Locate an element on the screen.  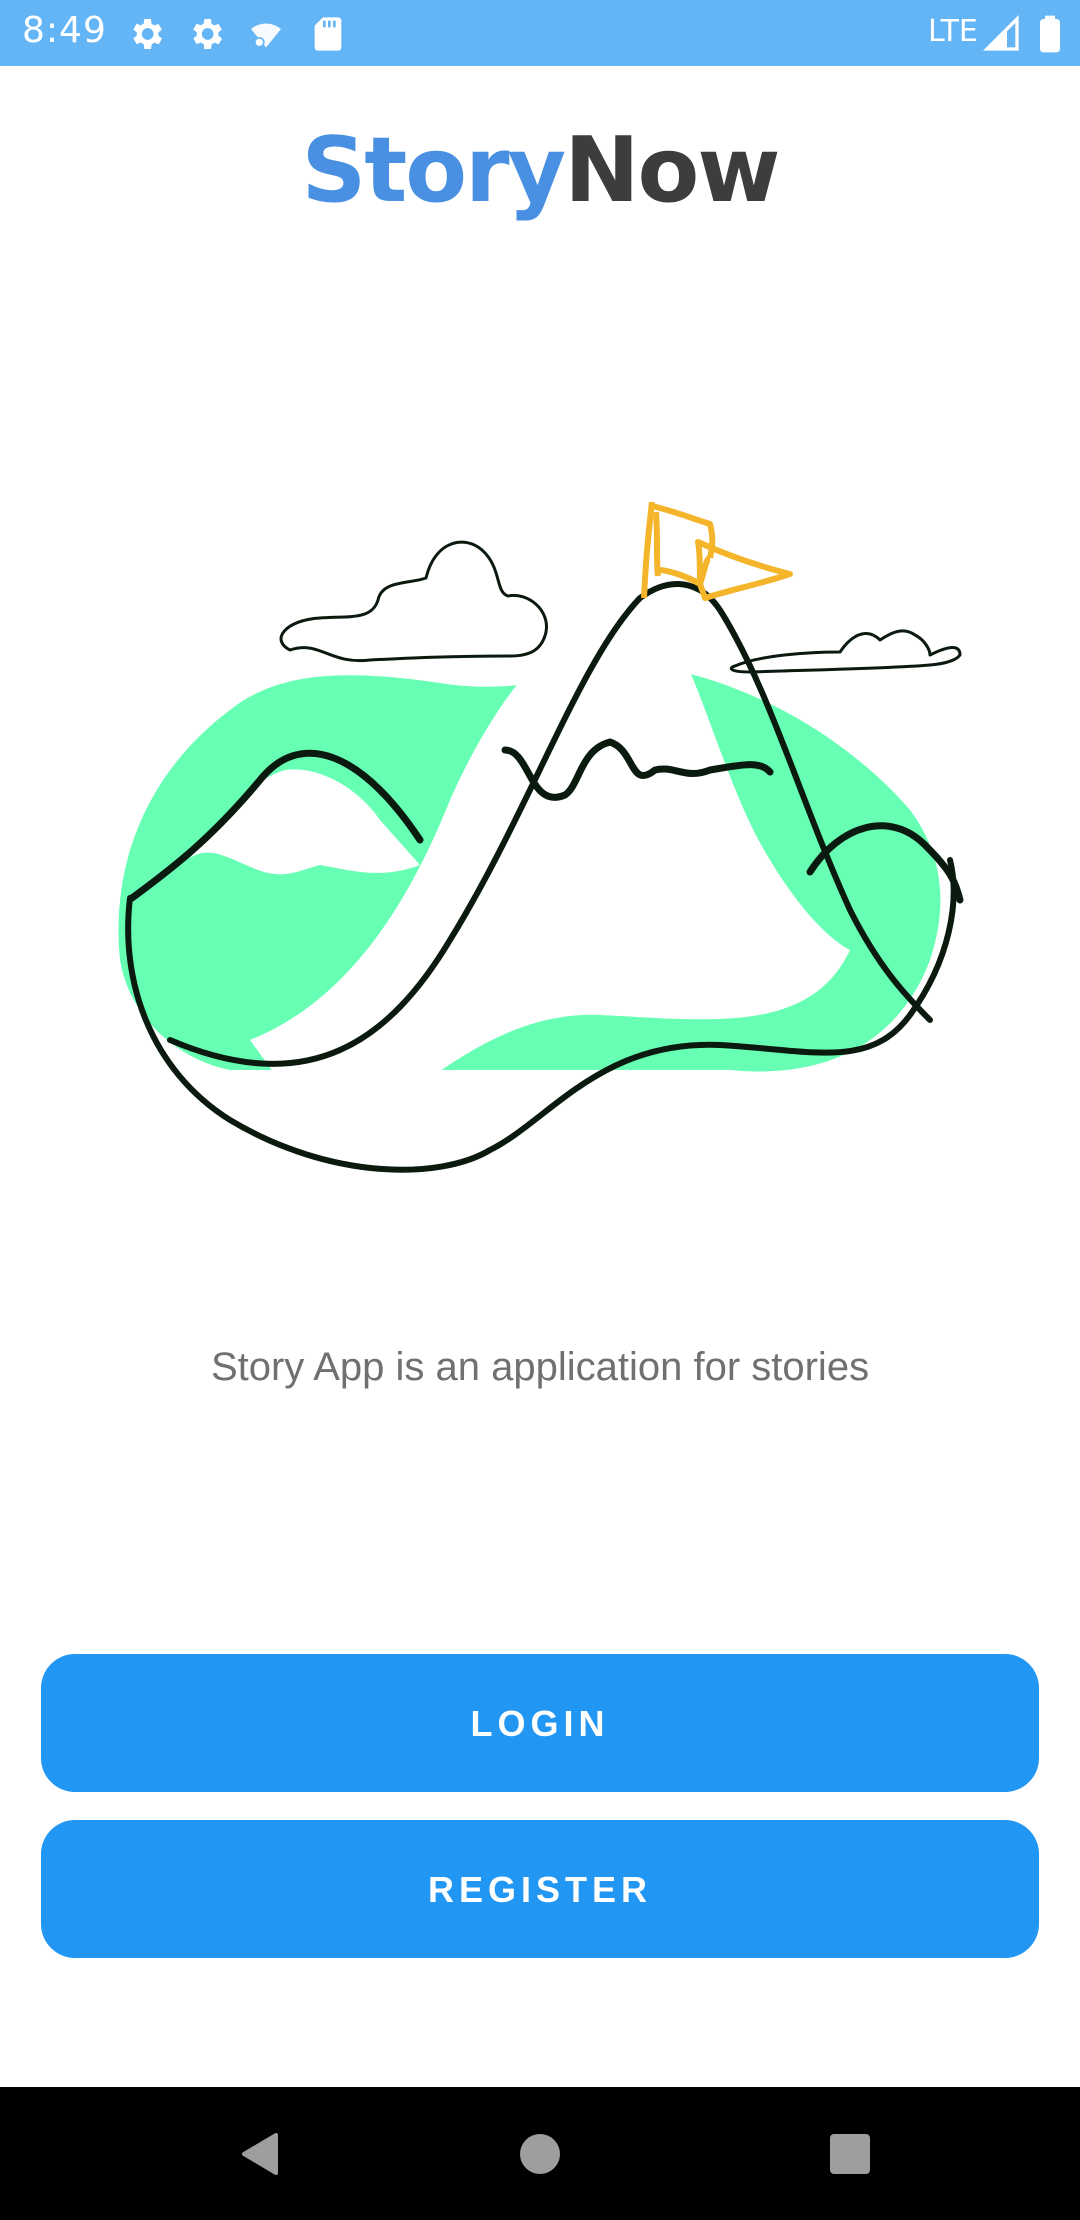
app-description: Story App is an application for stories is located at coordinates (540, 1367).